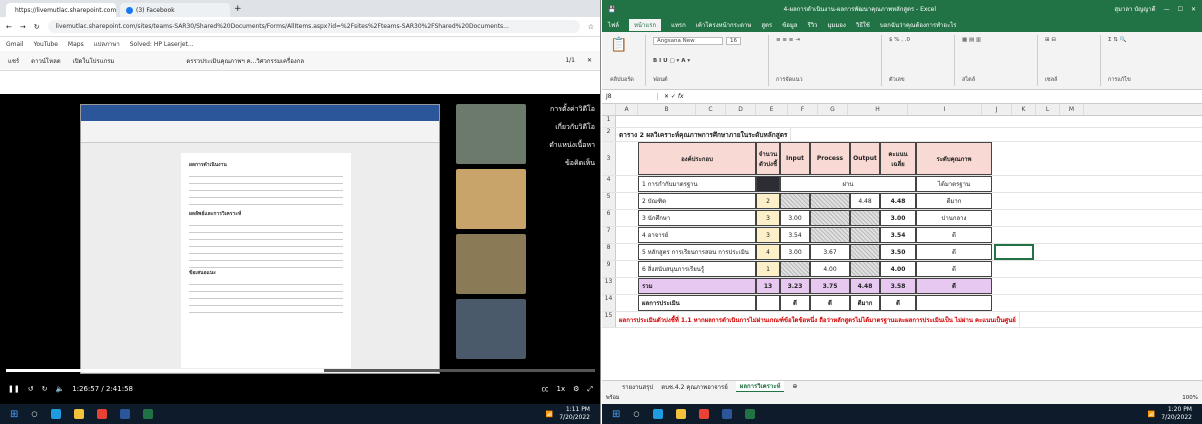 The height and width of the screenshot is (424, 1202). Describe the element at coordinates (724, 25) in the screenshot. I see `ribbon-tab: เค้าโครงหน้ากระดาษ` at that location.